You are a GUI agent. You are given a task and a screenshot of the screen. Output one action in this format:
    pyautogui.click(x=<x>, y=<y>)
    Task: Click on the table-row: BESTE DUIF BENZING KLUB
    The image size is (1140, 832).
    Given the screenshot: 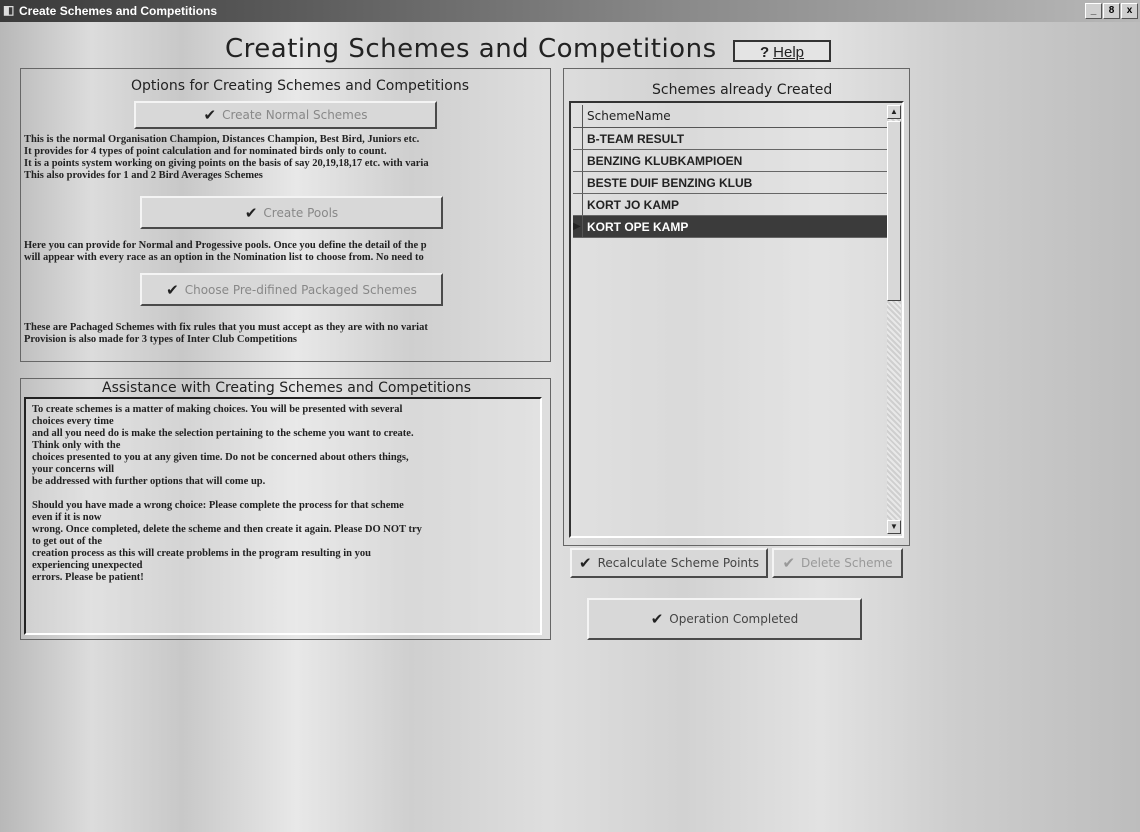 What is the action you would take?
    pyautogui.click(x=732, y=183)
    